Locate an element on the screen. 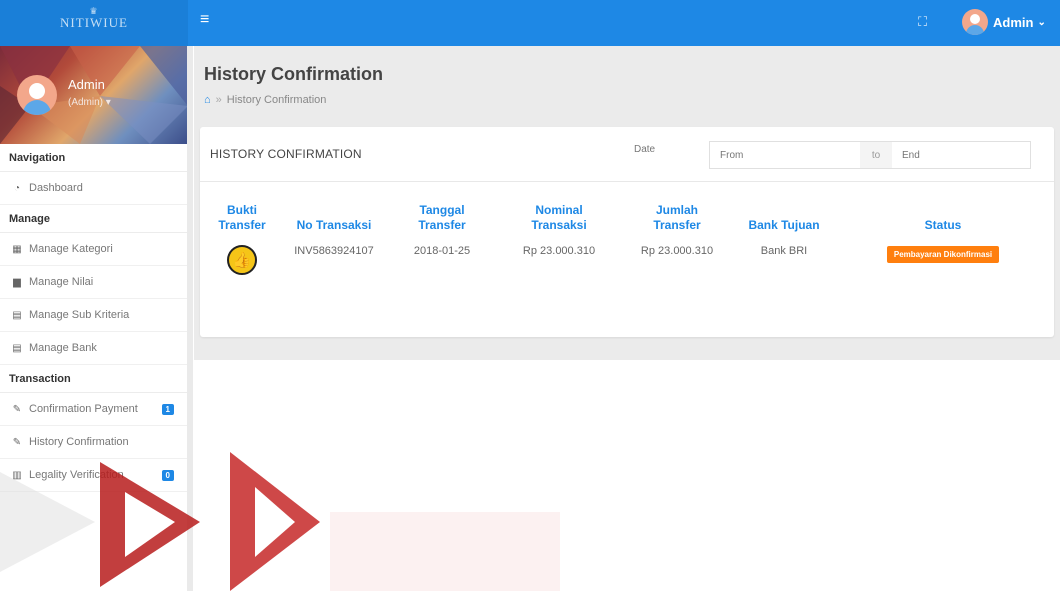  status-cell: Pembayaran Dikonfirmasi is located at coordinates (943, 257).